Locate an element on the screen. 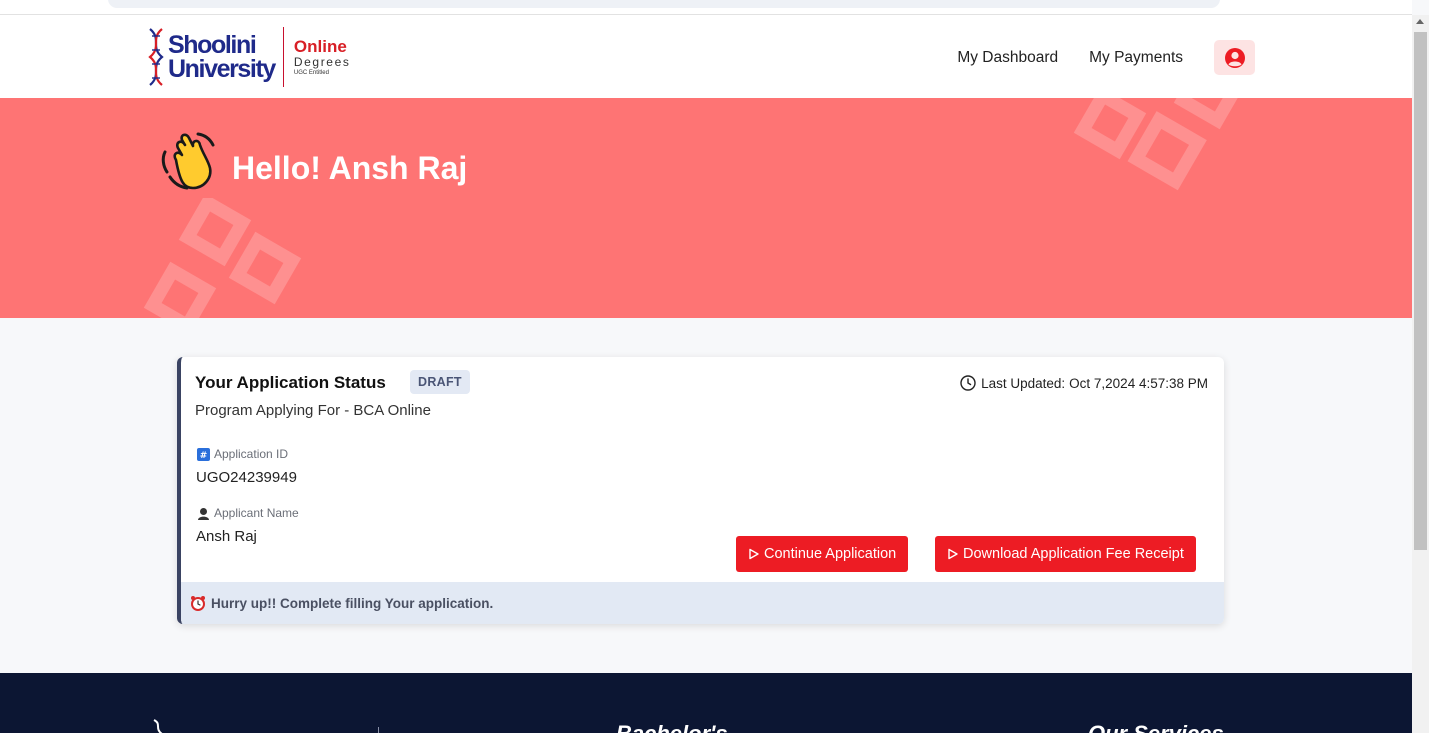 This screenshot has width=1429, height=733. hash-icon: # is located at coordinates (203, 454).